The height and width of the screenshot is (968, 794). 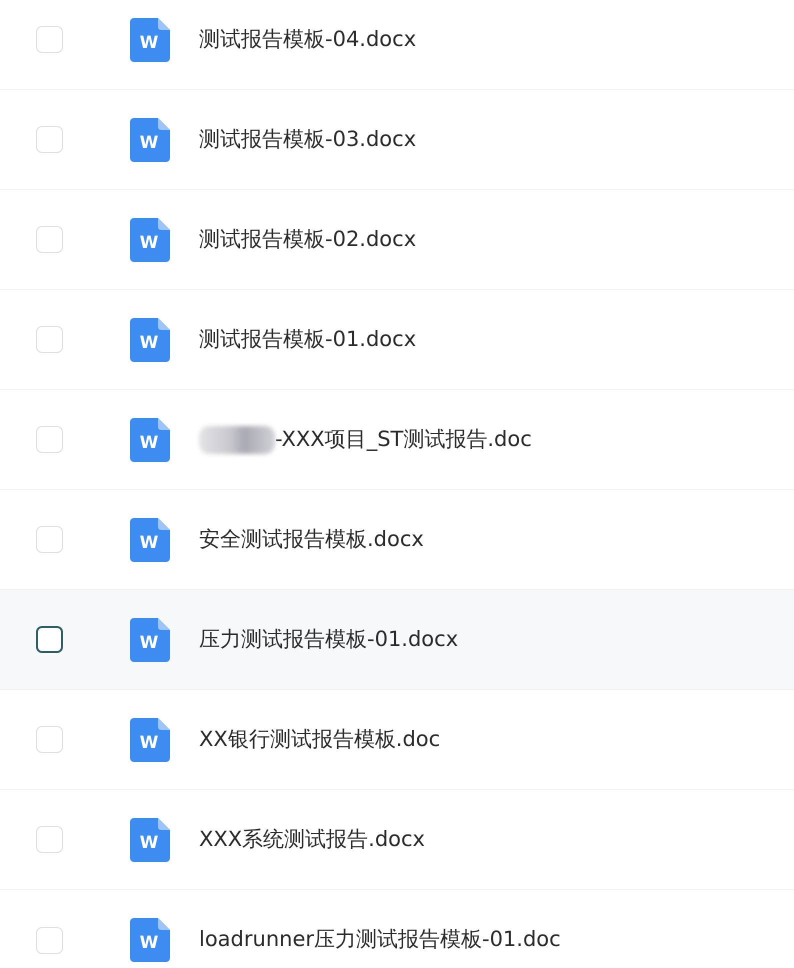 I want to click on file-row: W 压力测试报告模板-01.docx, so click(x=397, y=640).